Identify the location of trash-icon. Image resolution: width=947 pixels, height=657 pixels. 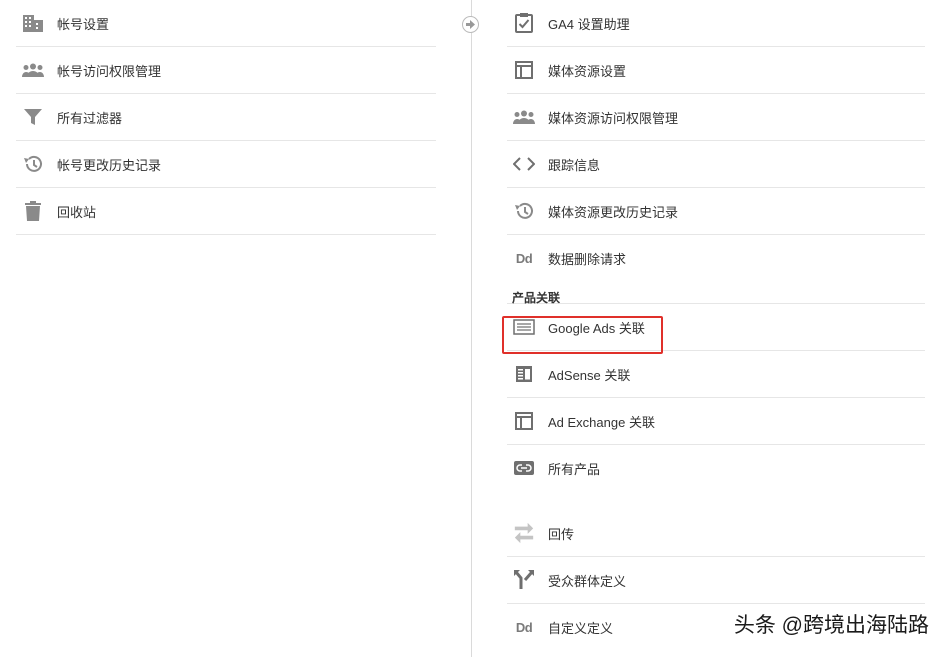
(33, 211).